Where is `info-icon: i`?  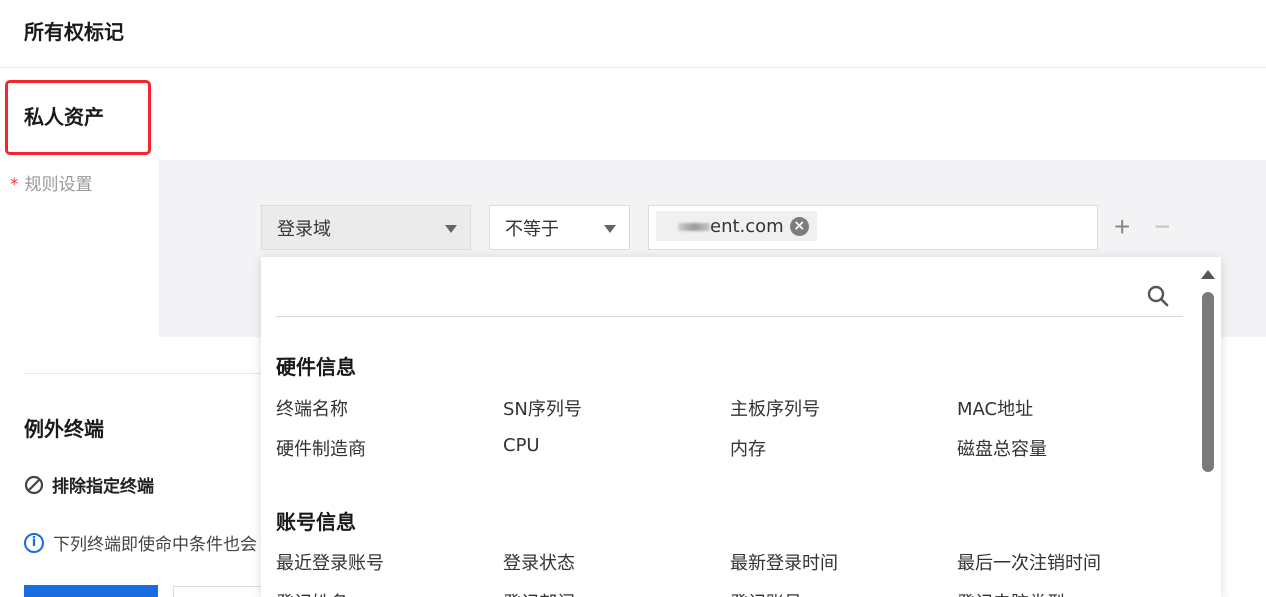
info-icon: i is located at coordinates (34, 542).